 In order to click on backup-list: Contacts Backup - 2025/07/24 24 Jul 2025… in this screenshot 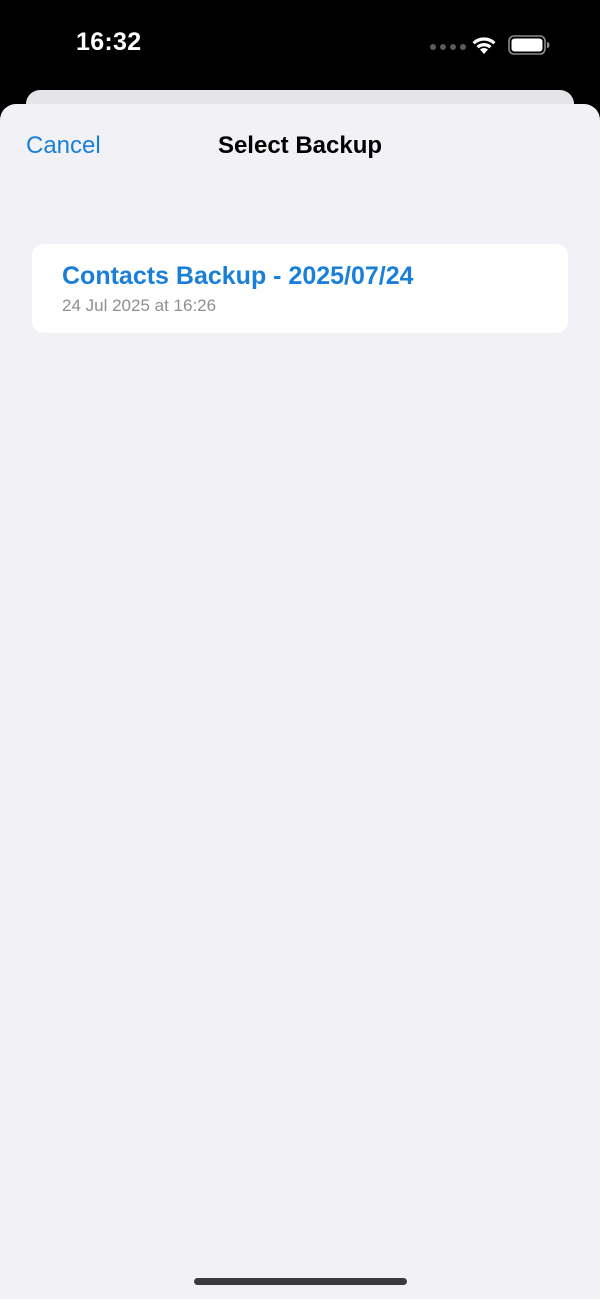, I will do `click(300, 288)`.